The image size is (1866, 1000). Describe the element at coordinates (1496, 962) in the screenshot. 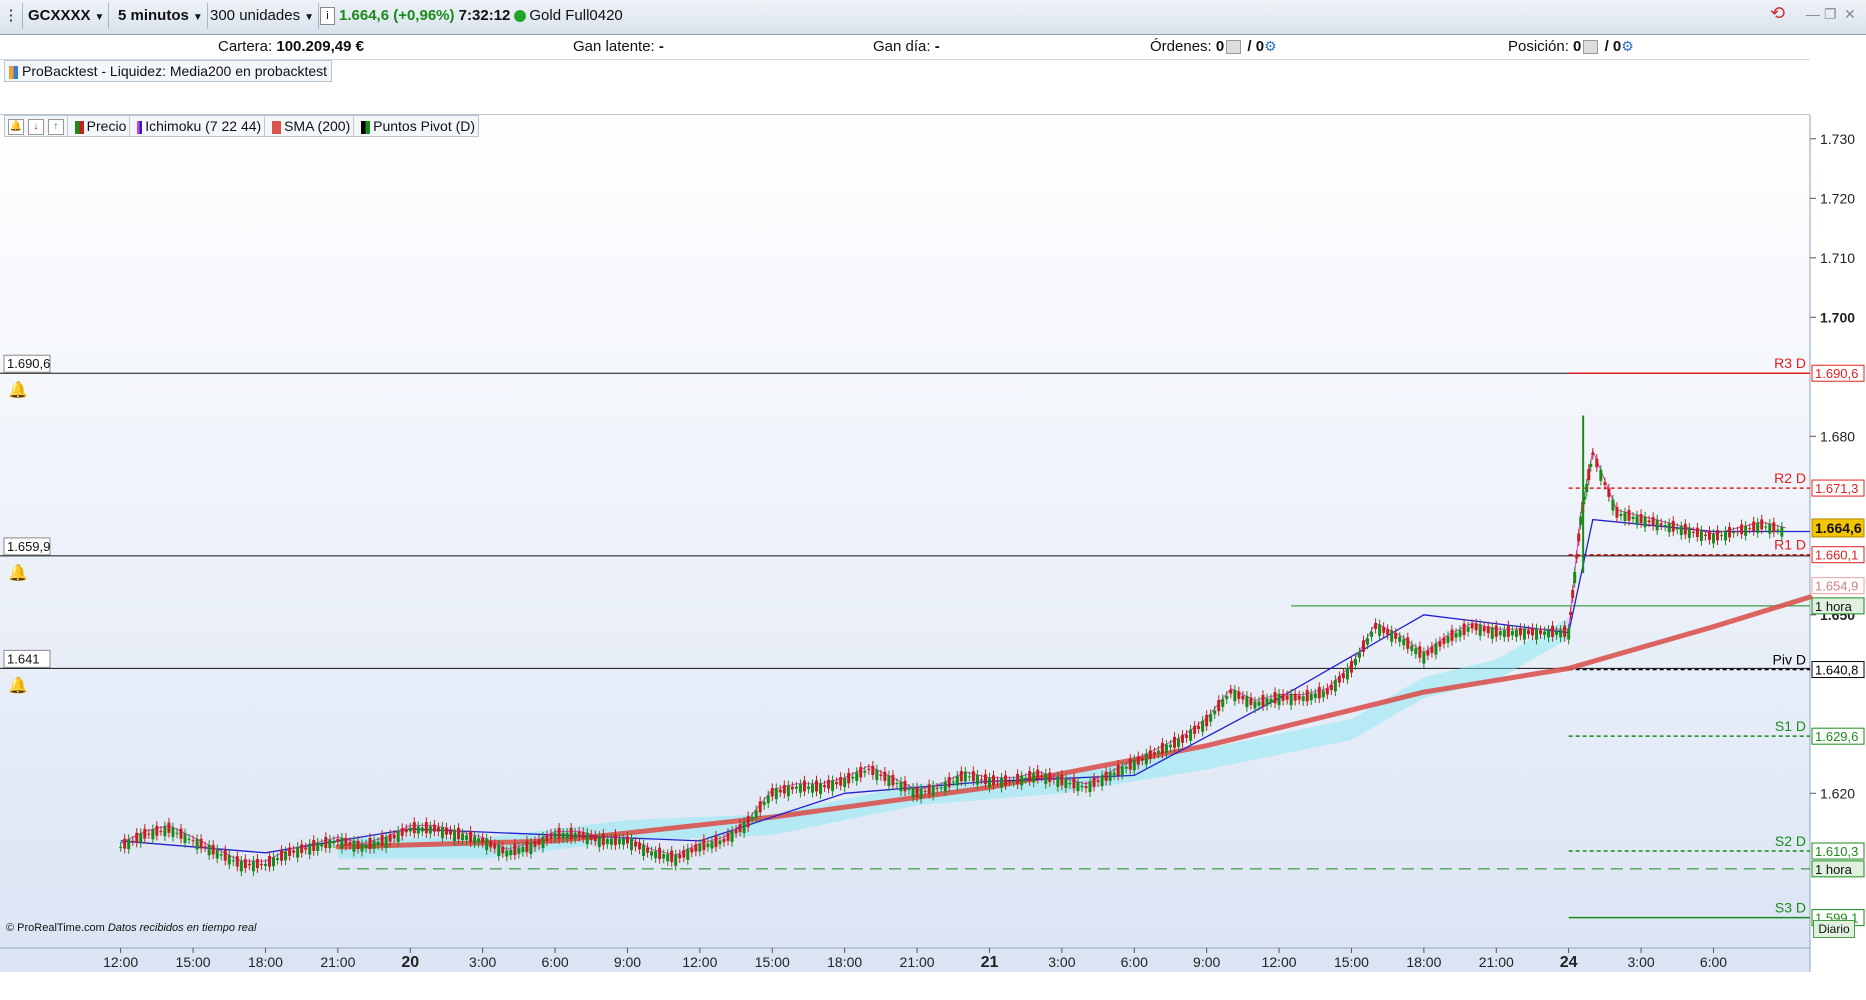

I see `x-tick-label: 21:00` at that location.